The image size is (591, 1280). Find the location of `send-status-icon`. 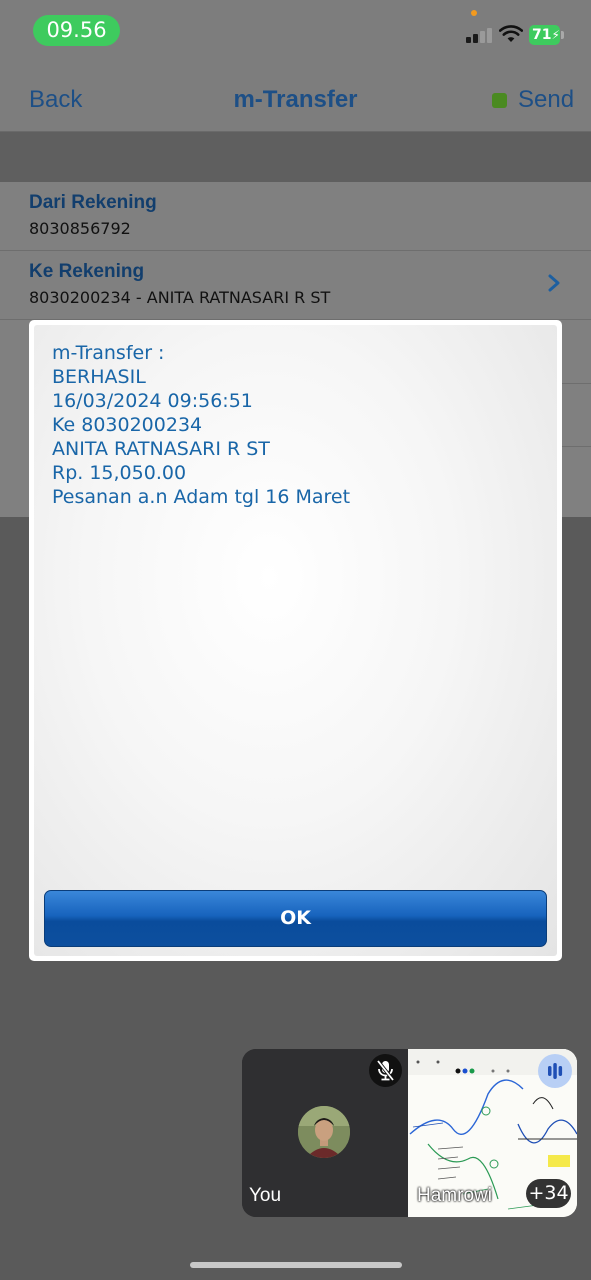

send-status-icon is located at coordinates (499, 100).